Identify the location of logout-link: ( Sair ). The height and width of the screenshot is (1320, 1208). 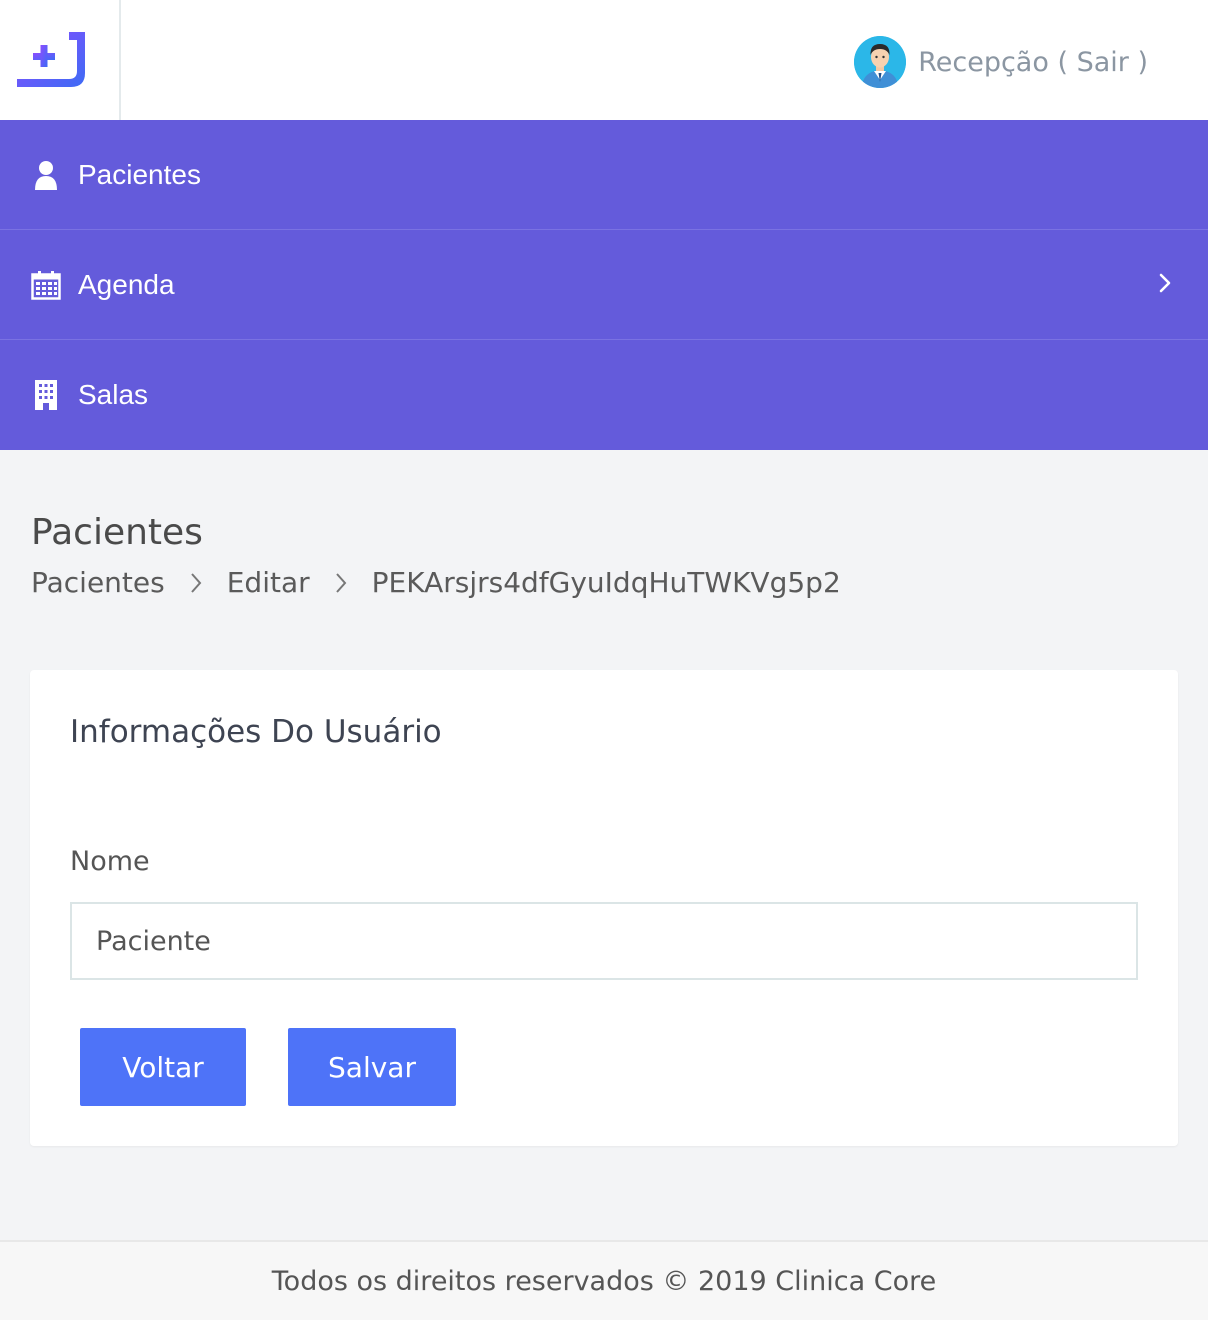
(1102, 62).